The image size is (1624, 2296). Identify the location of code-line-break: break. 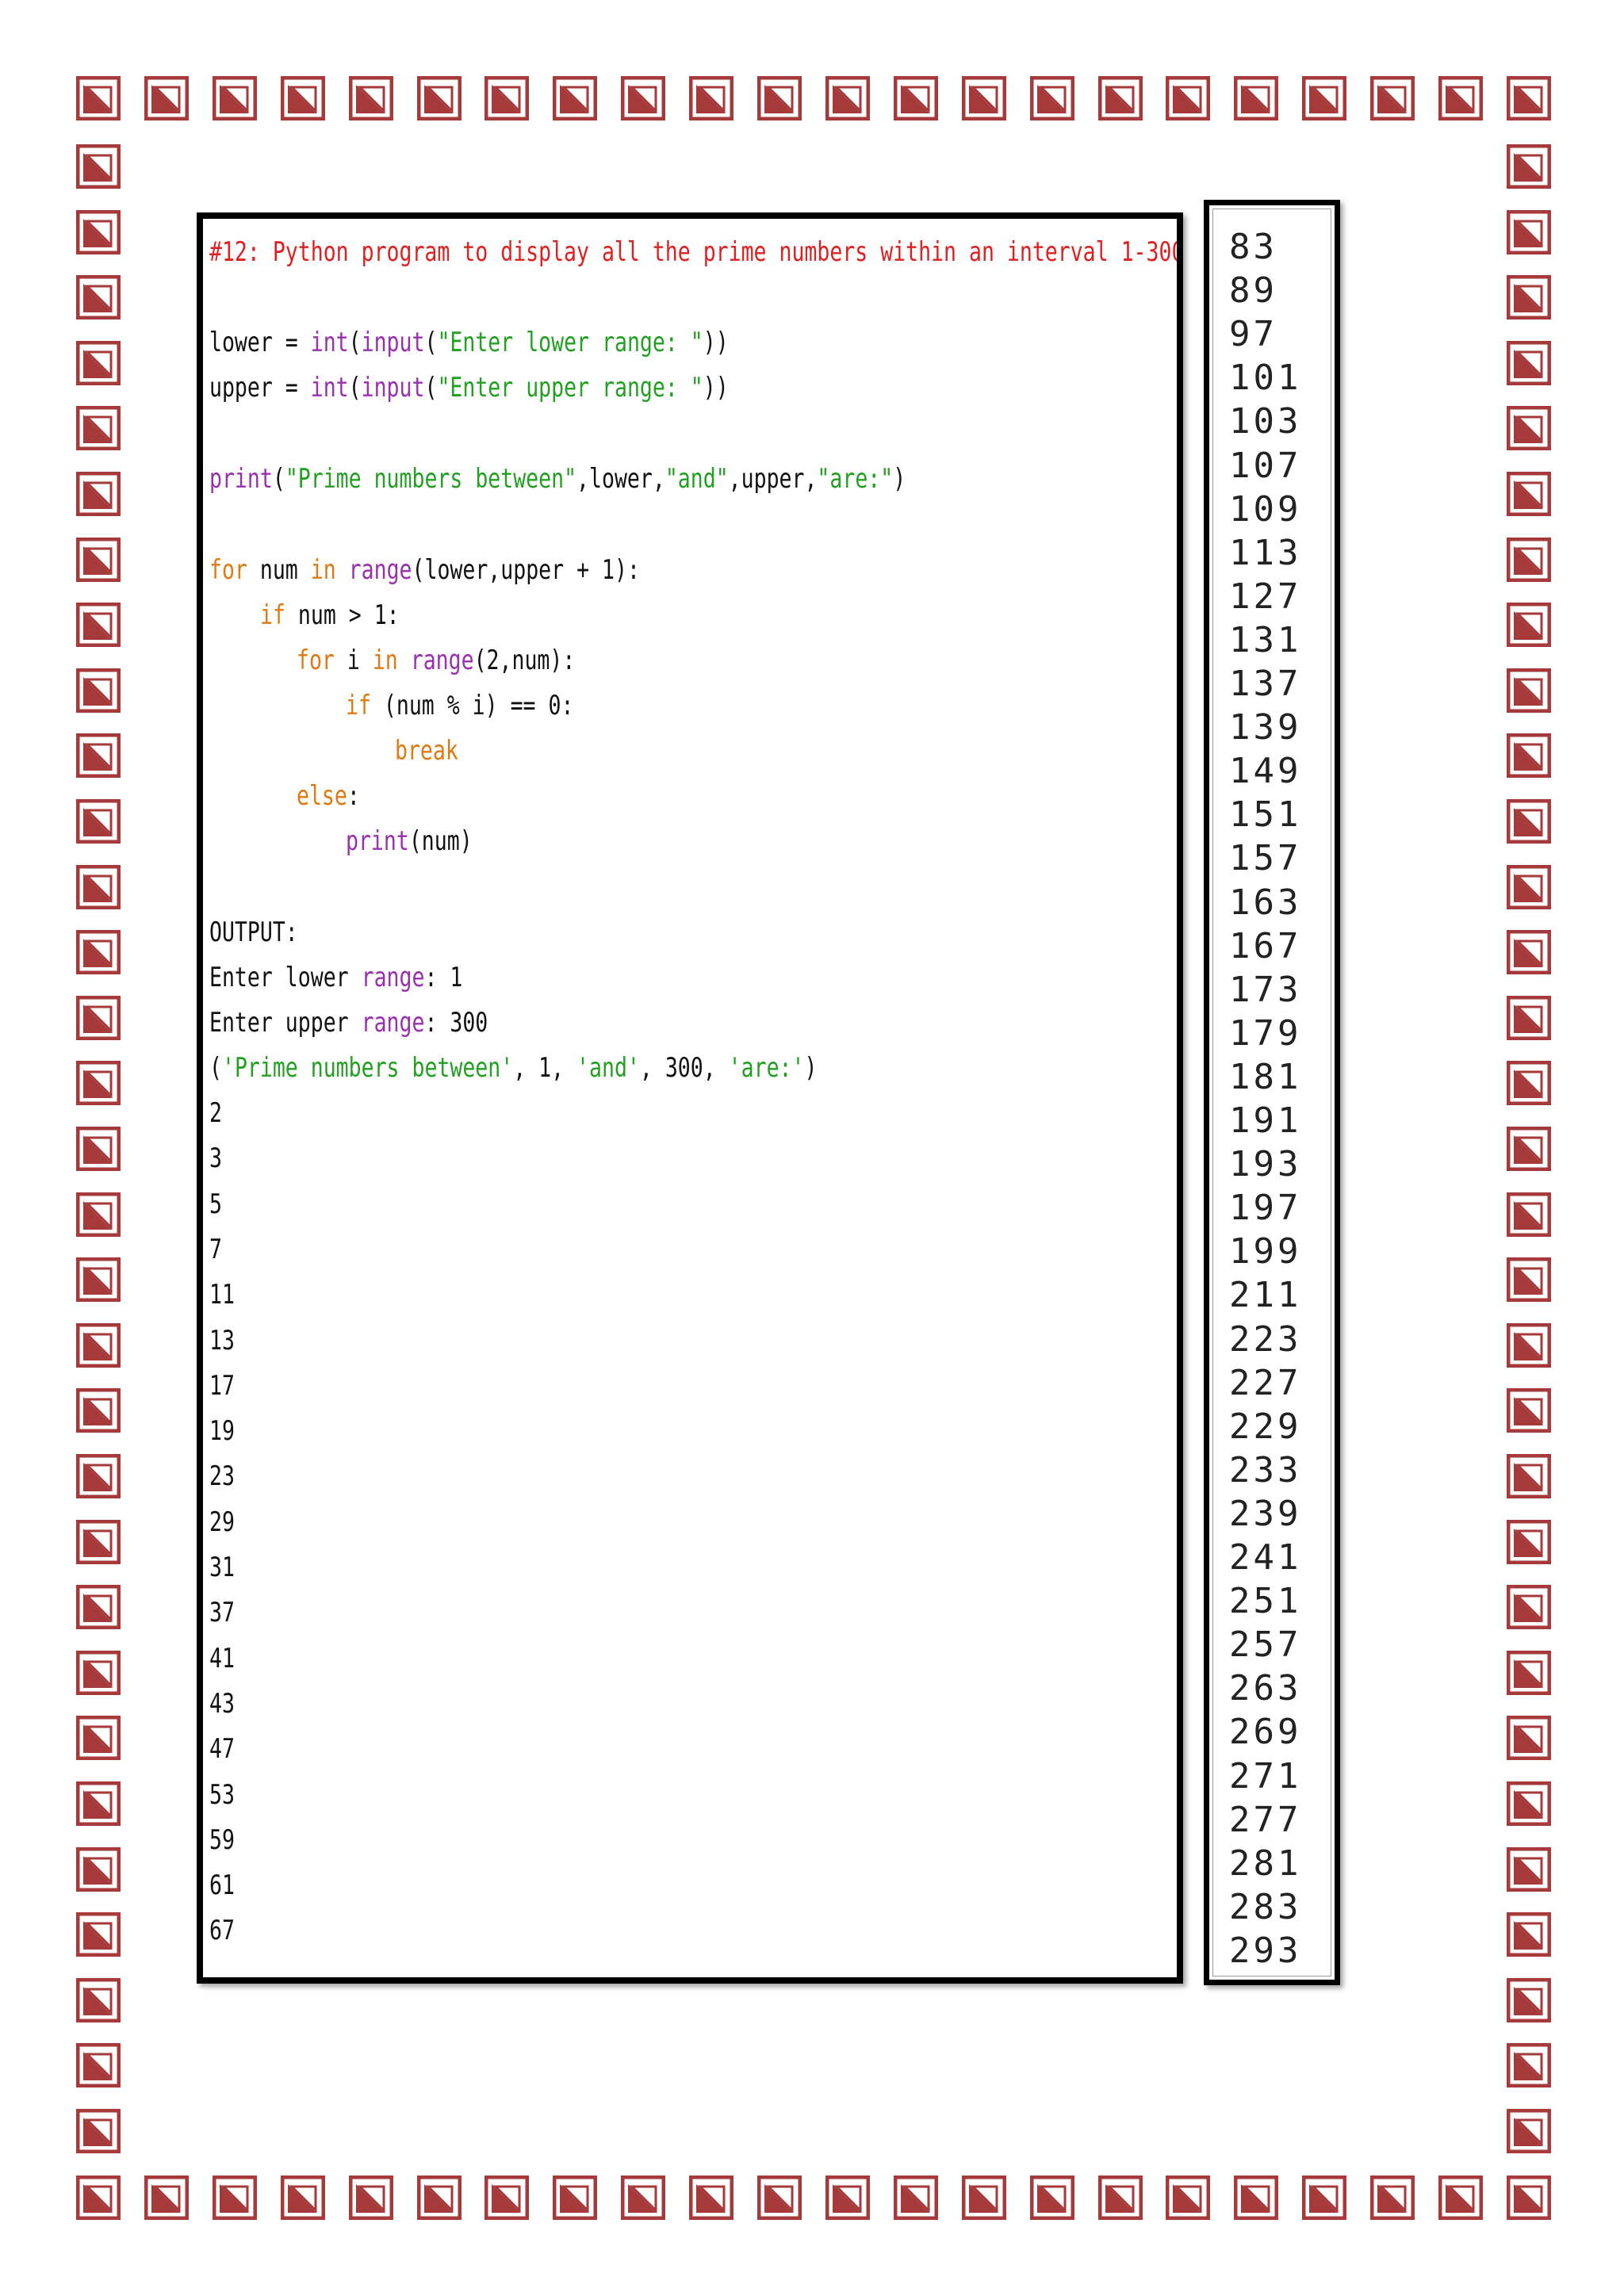
(426, 751).